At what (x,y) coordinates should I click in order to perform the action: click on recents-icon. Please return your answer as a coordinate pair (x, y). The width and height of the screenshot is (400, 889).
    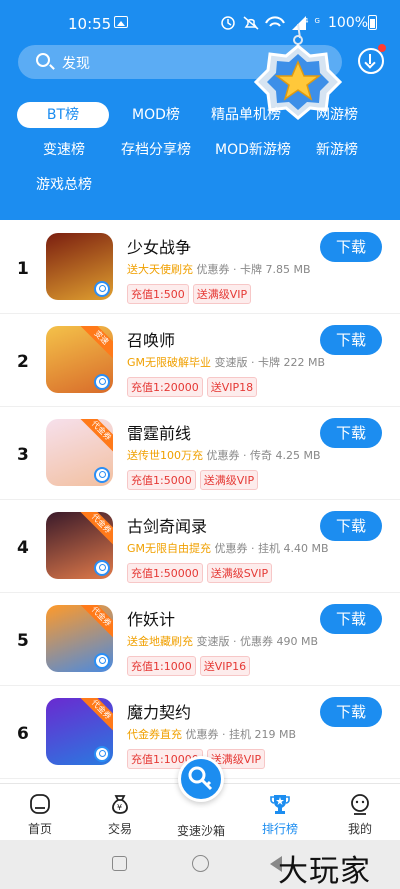
    Looking at the image, I should click on (119, 863).